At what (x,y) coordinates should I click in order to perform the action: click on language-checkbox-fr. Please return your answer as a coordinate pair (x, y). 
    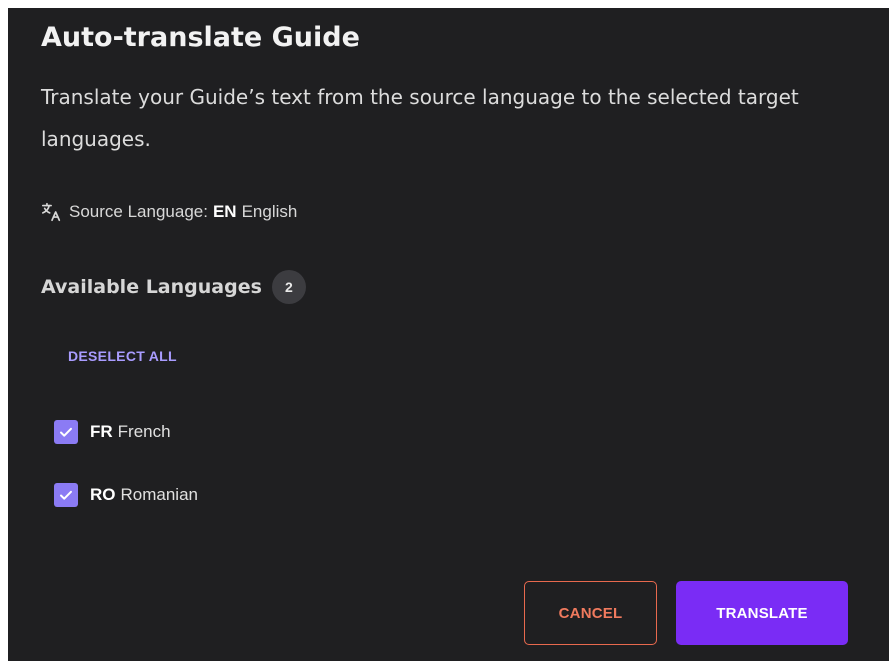
    Looking at the image, I should click on (66, 432).